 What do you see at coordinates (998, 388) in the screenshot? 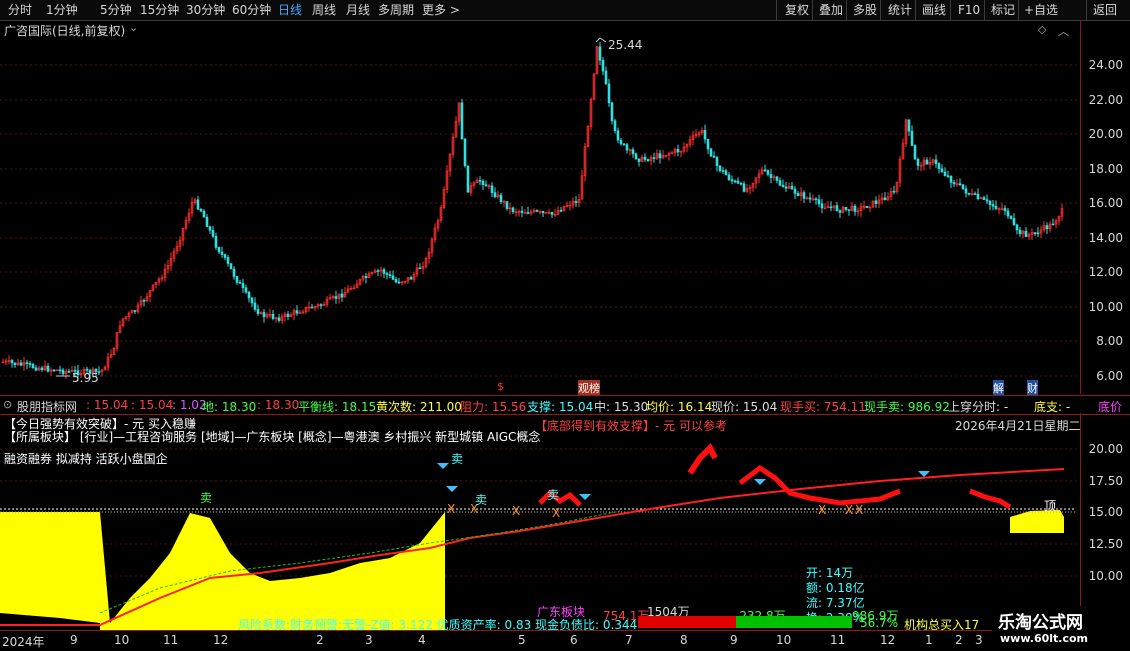
I see `event-mark-unlock: 解` at bounding box center [998, 388].